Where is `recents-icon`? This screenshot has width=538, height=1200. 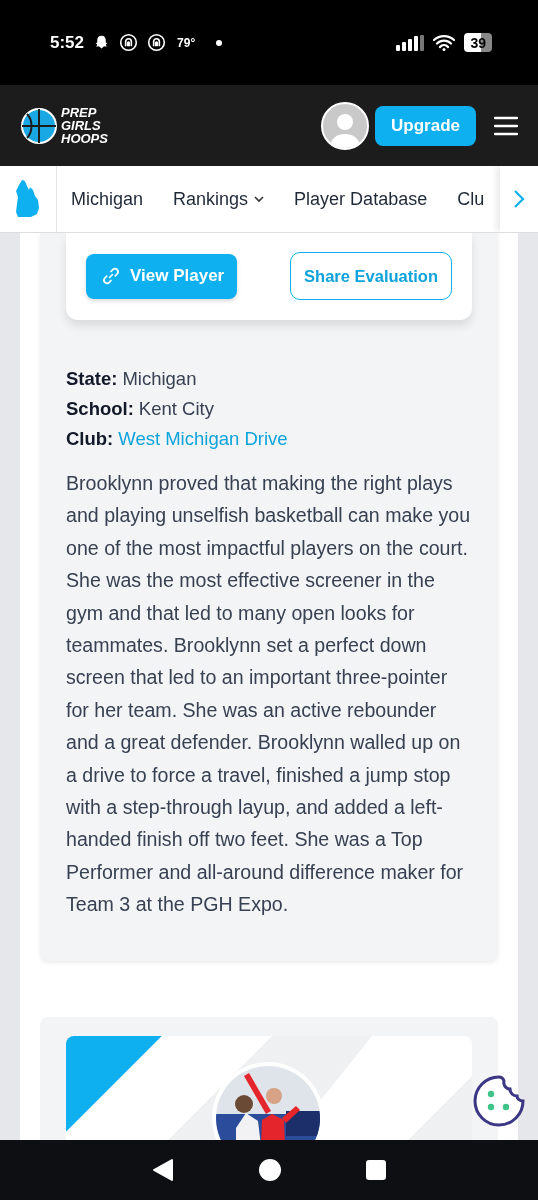
recents-icon is located at coordinates (375, 1170).